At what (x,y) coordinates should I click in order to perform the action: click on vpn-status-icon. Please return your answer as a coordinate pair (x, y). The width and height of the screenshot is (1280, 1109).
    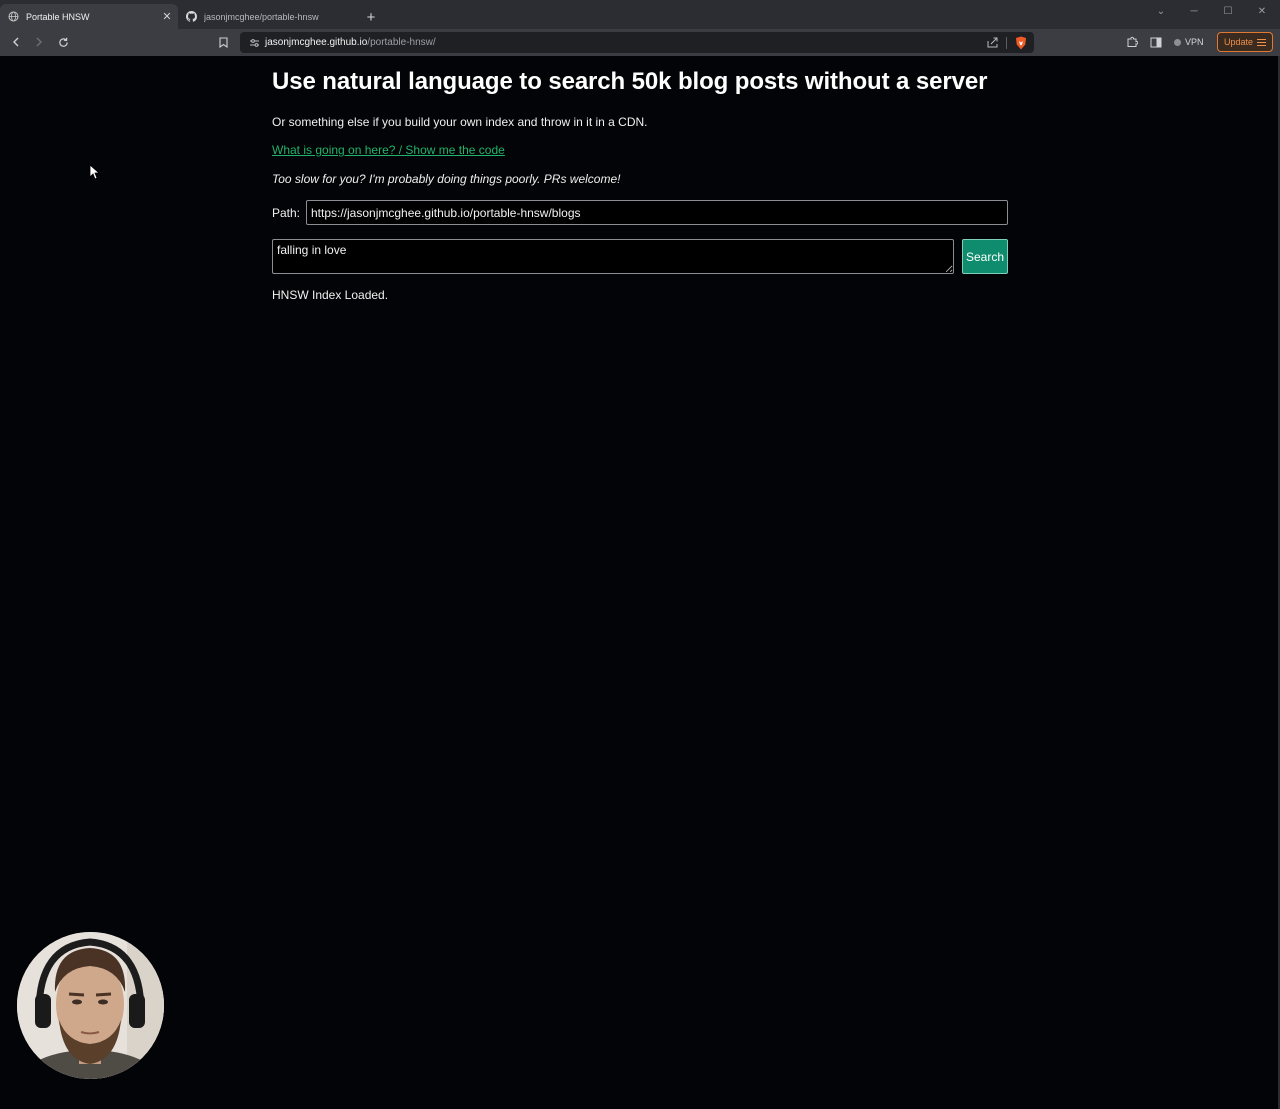
    Looking at the image, I should click on (1177, 42).